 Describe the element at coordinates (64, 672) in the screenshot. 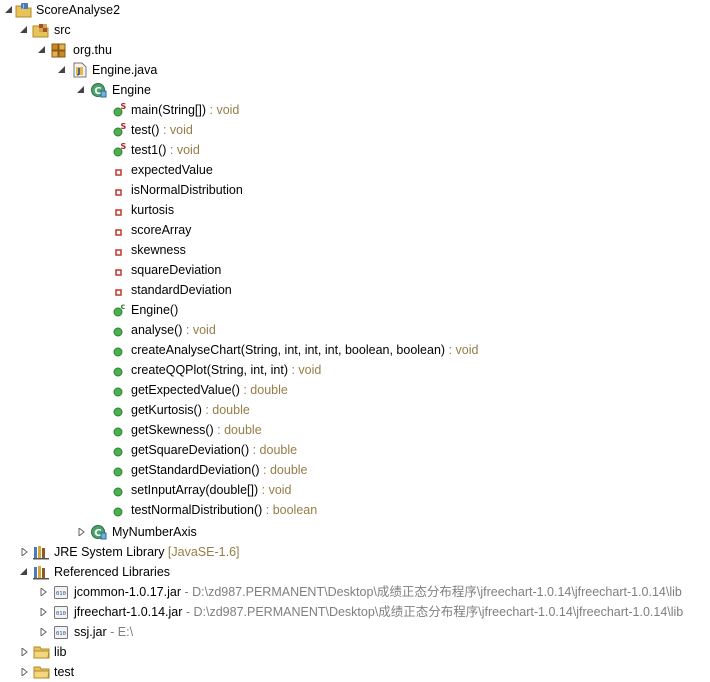

I see `folder-label: test` at that location.